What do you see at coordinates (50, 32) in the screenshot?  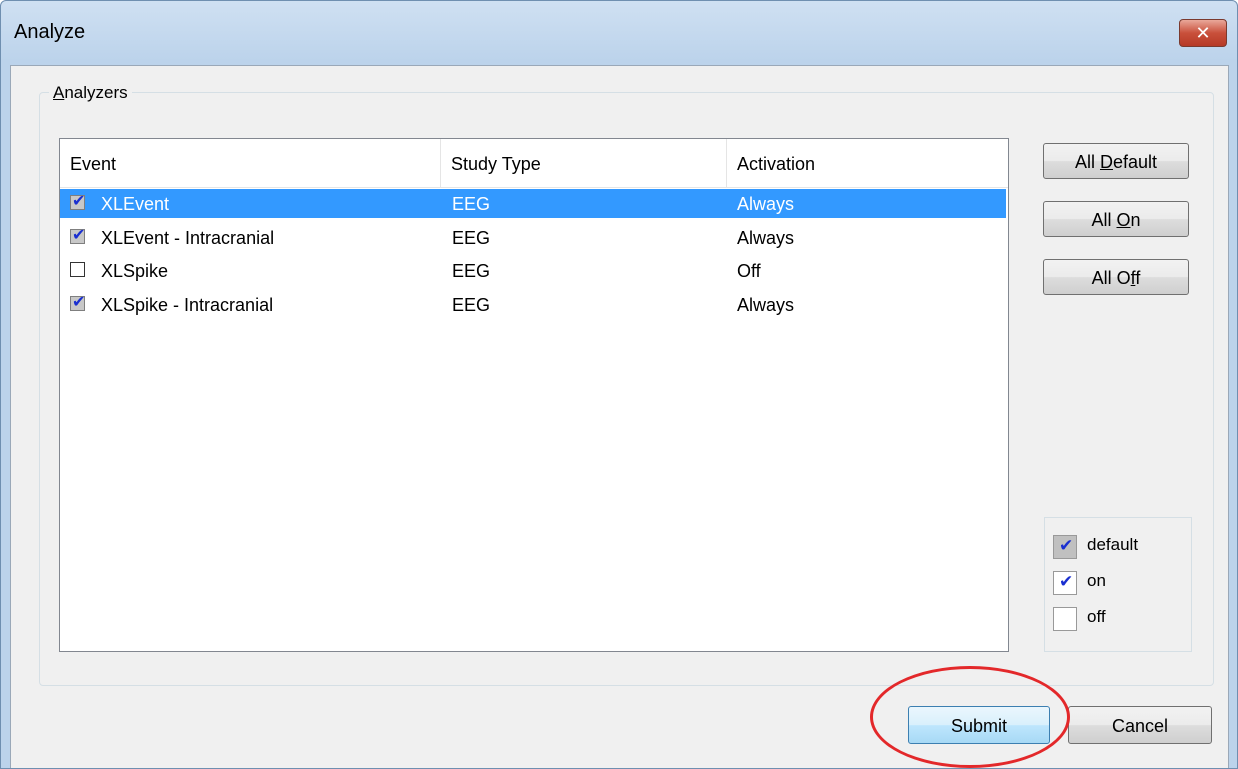 I see `dialog-title: Analyze` at bounding box center [50, 32].